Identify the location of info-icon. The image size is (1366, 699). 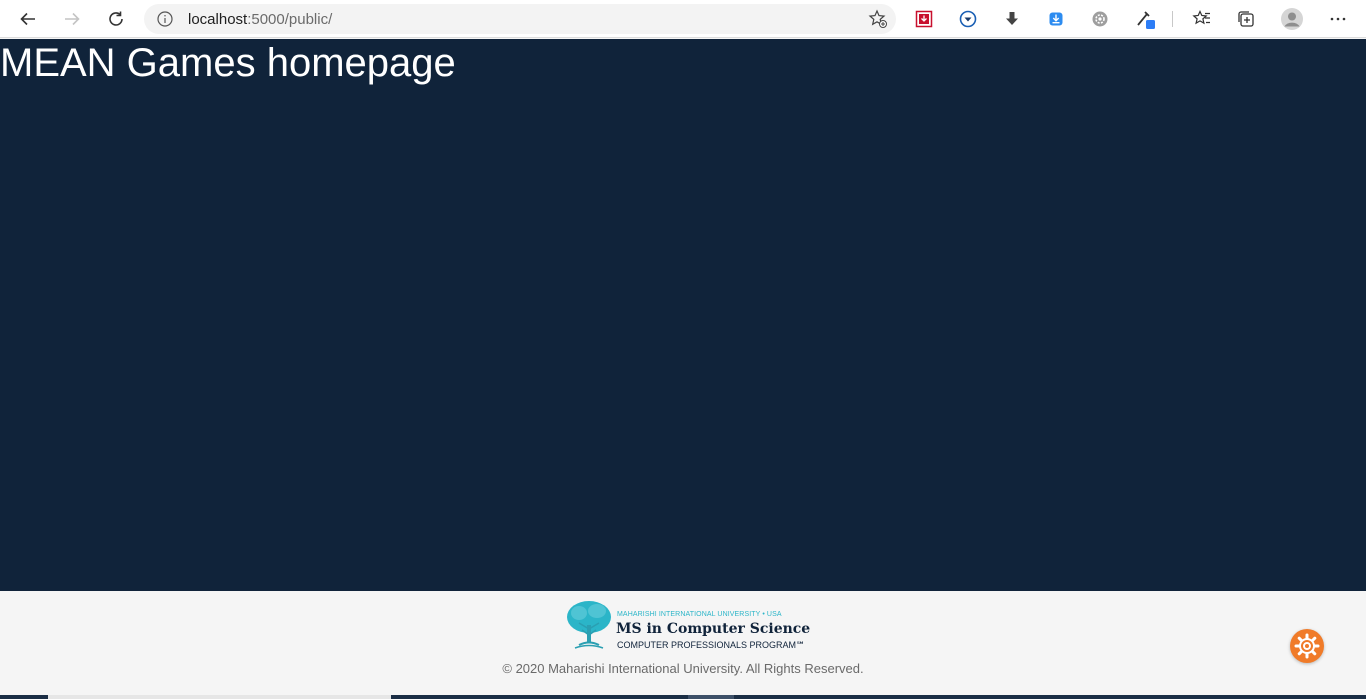
(165, 21).